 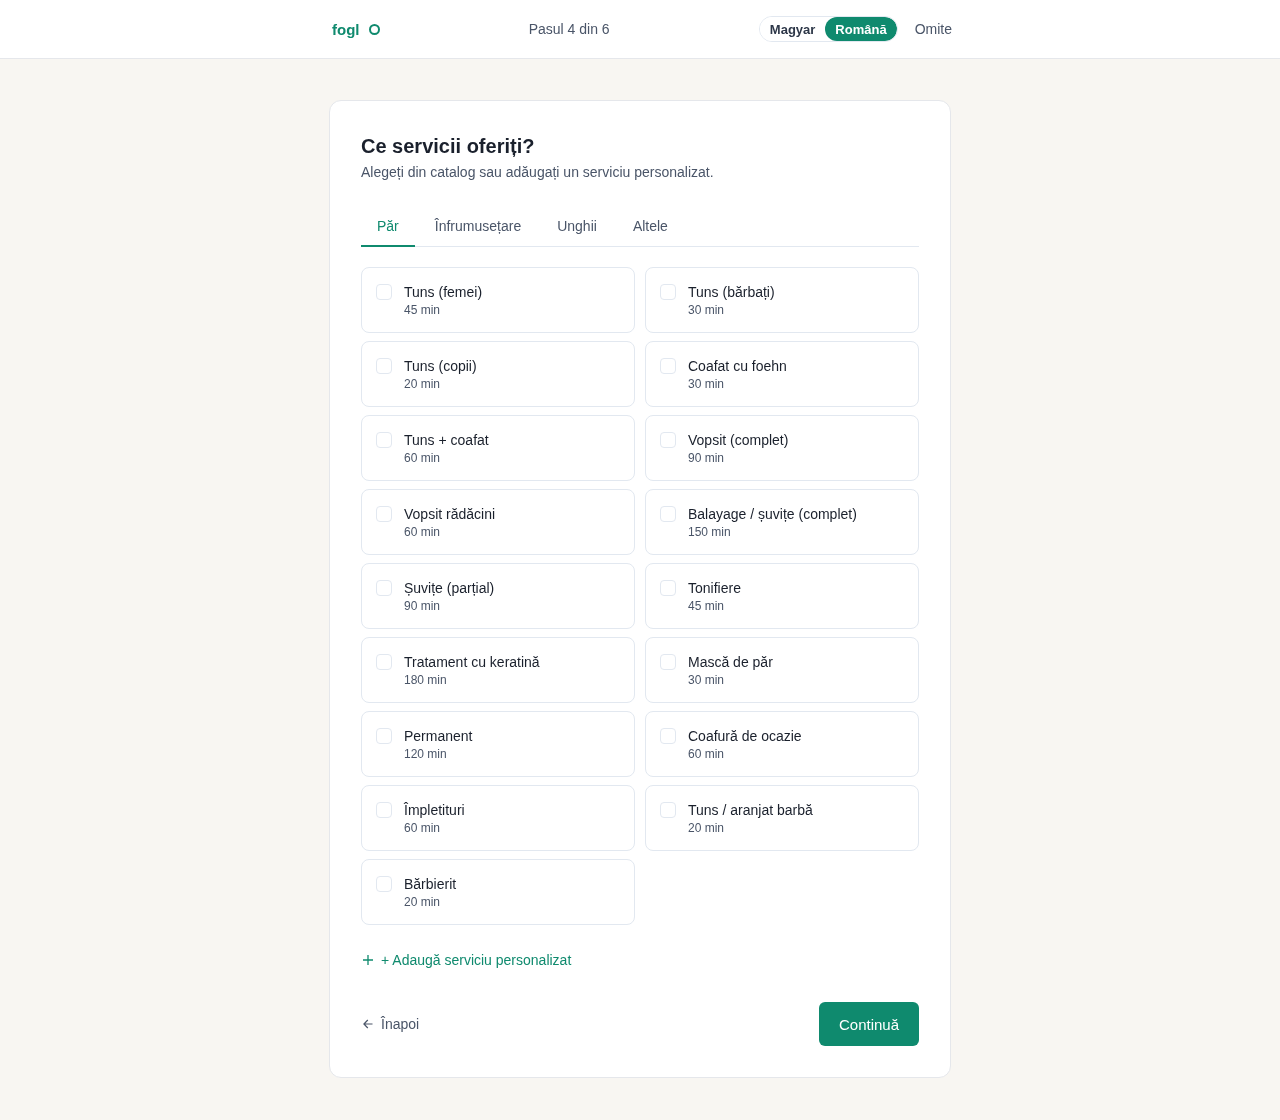 What do you see at coordinates (782, 300) in the screenshot?
I see `service-option: Tuns (bărbați) 30 min` at bounding box center [782, 300].